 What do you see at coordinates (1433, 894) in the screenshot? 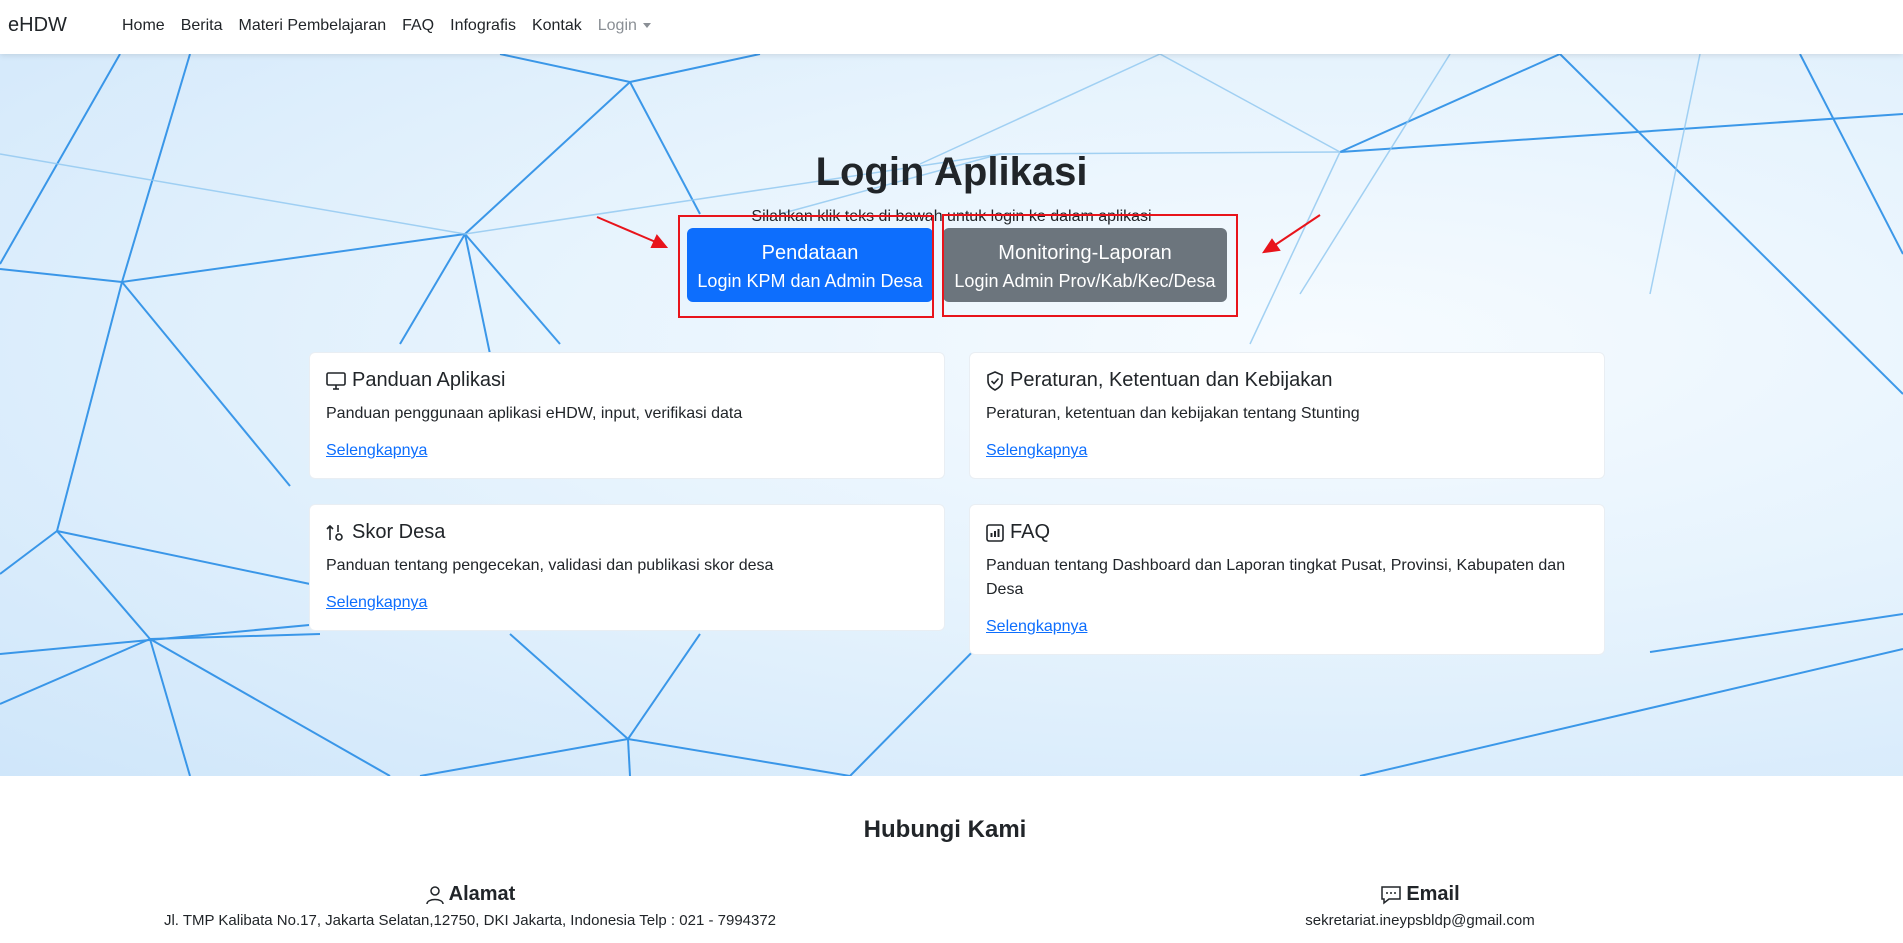
I see `email-label: Email` at bounding box center [1433, 894].